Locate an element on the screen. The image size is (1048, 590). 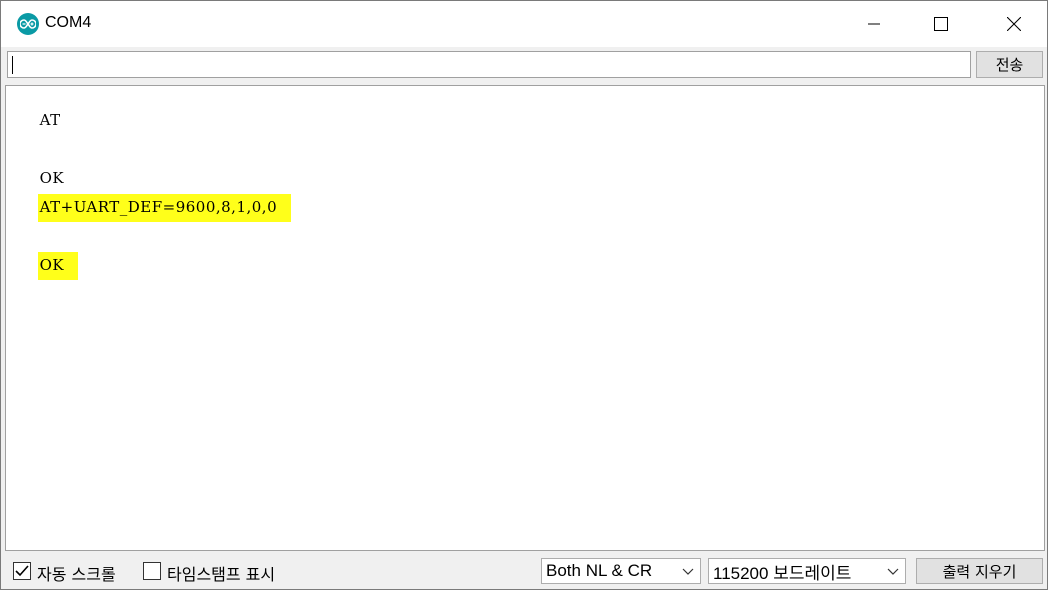
checkmark-icon is located at coordinates (22, 571).